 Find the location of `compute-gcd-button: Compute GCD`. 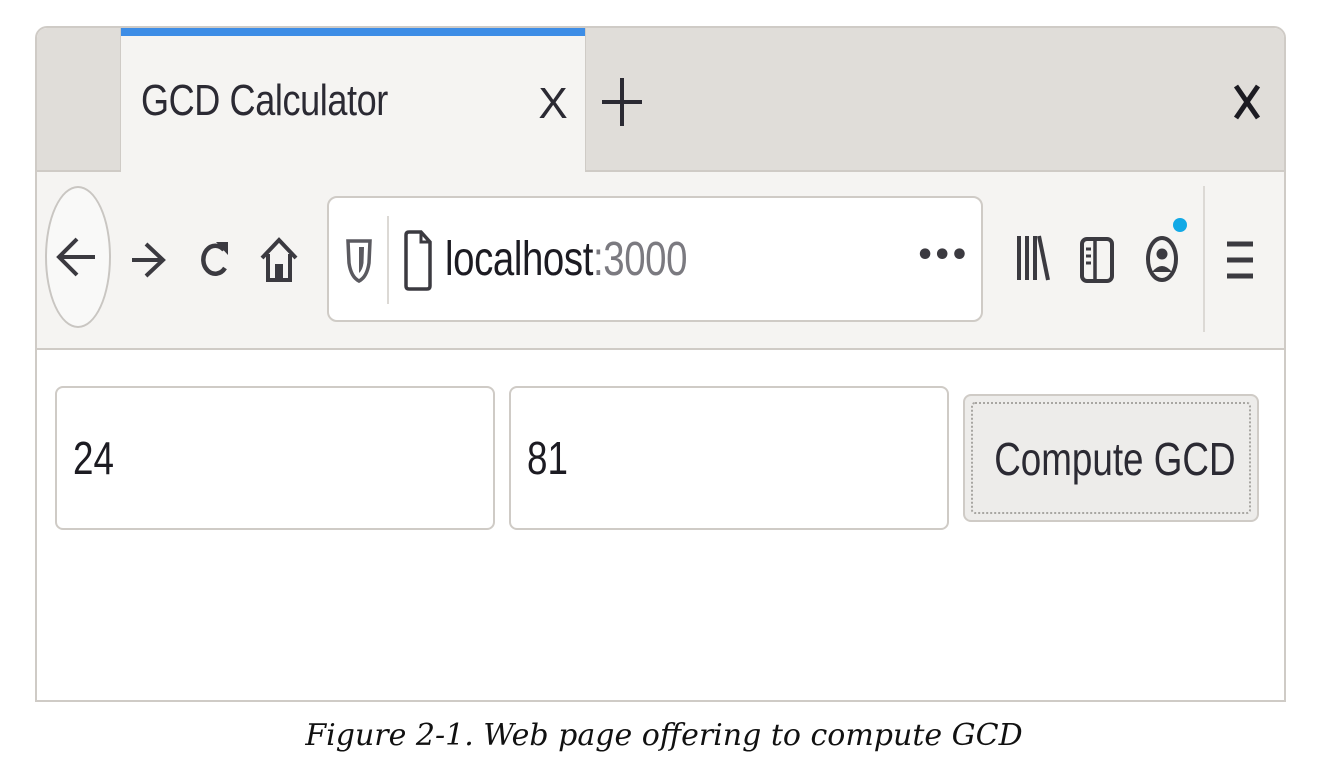

compute-gcd-button: Compute GCD is located at coordinates (1111, 458).